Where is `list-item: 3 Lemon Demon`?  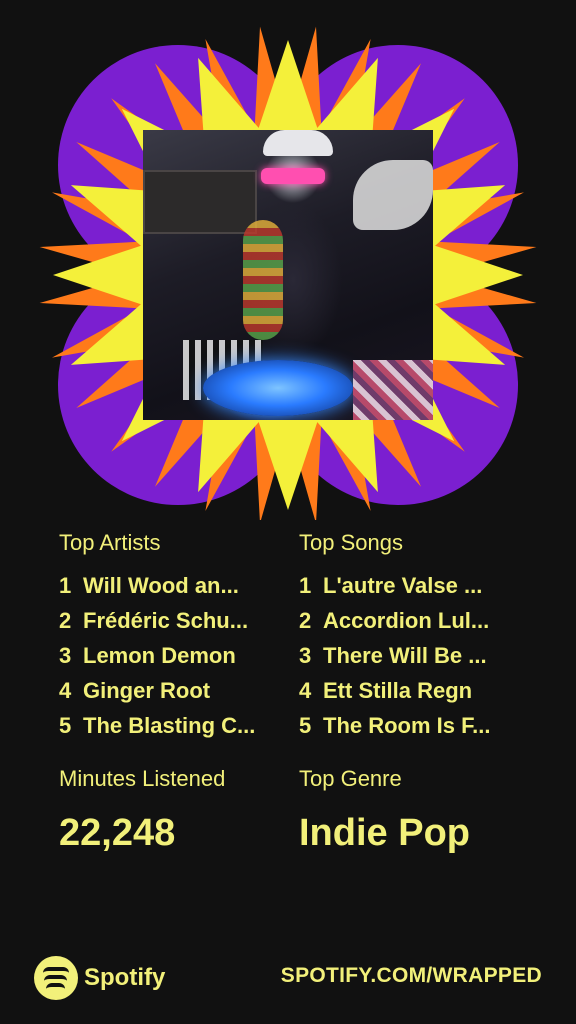 list-item: 3 Lemon Demon is located at coordinates (171, 655).